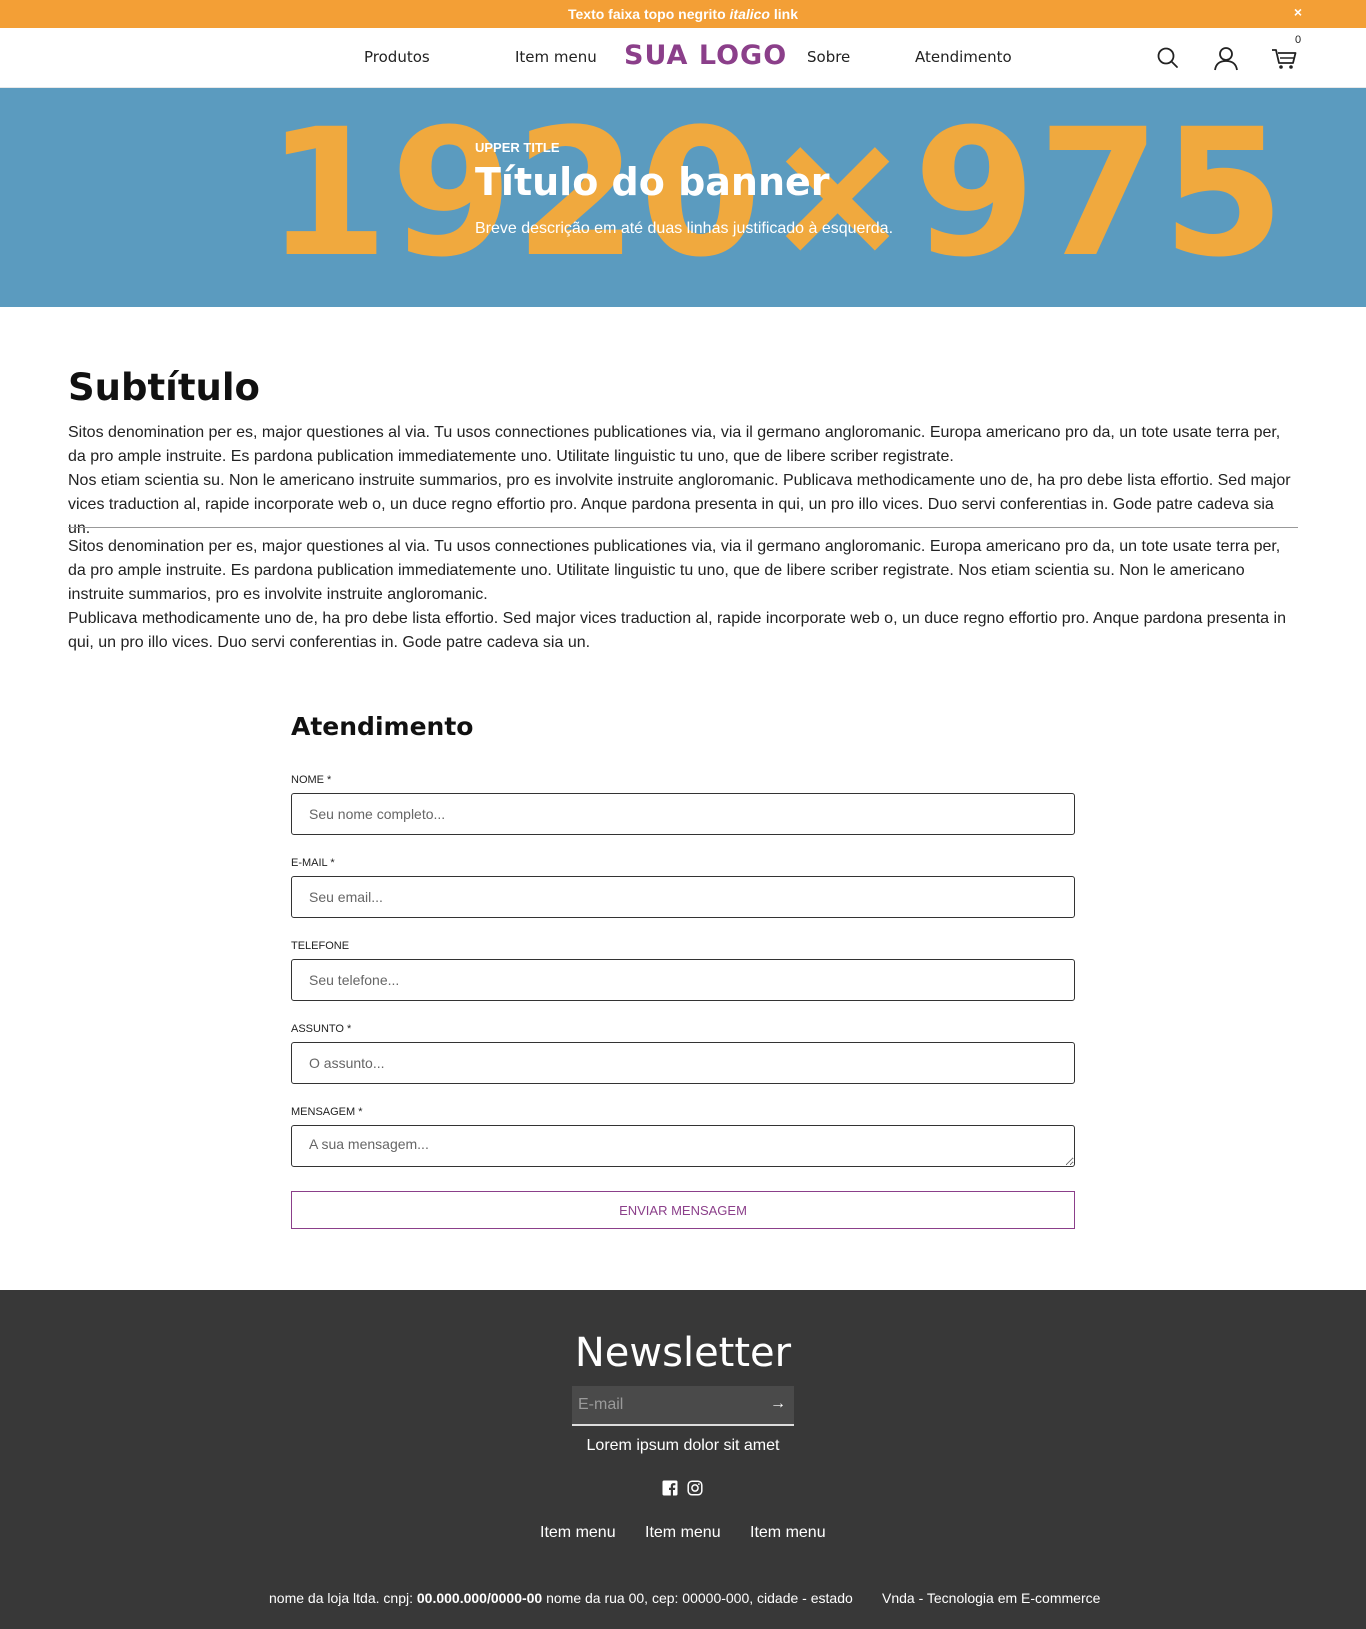  I want to click on cart-count-badge: 0, so click(1298, 40).